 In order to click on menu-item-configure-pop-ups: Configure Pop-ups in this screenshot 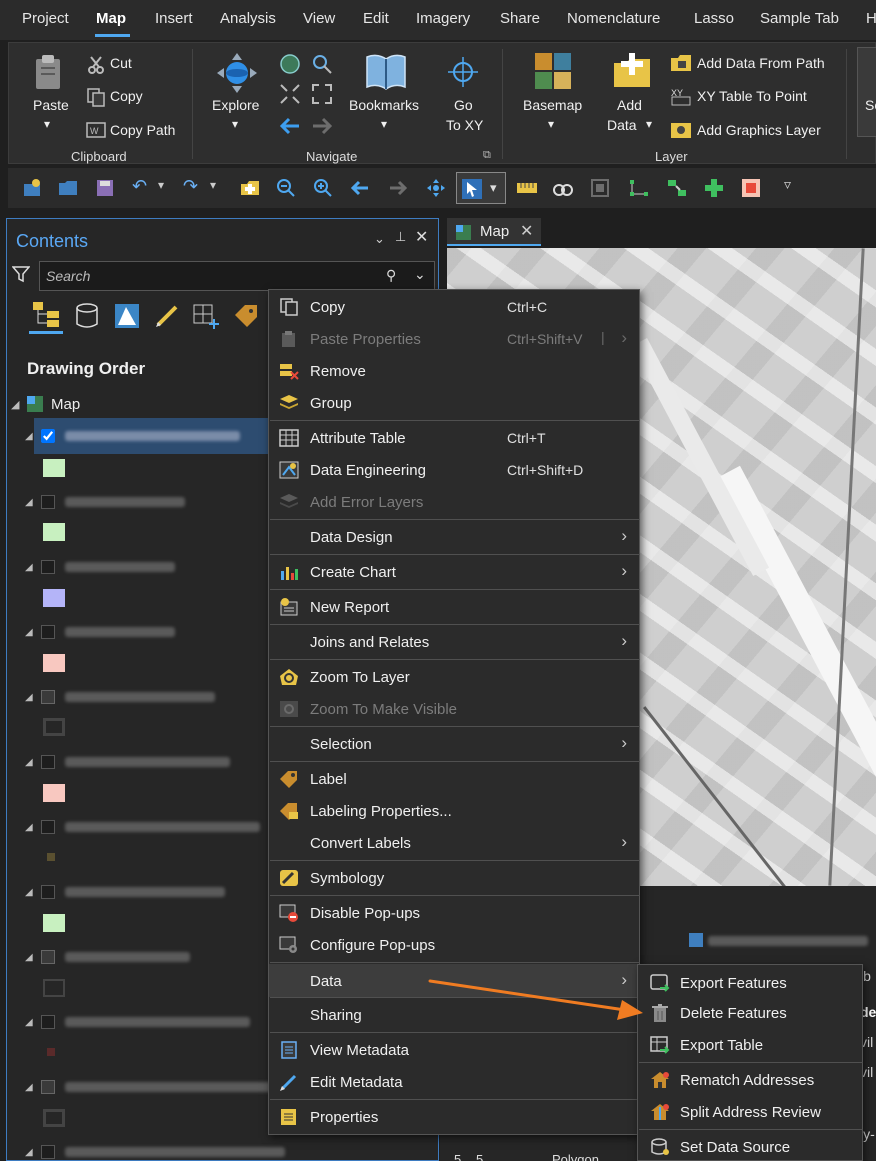, I will do `click(454, 945)`.